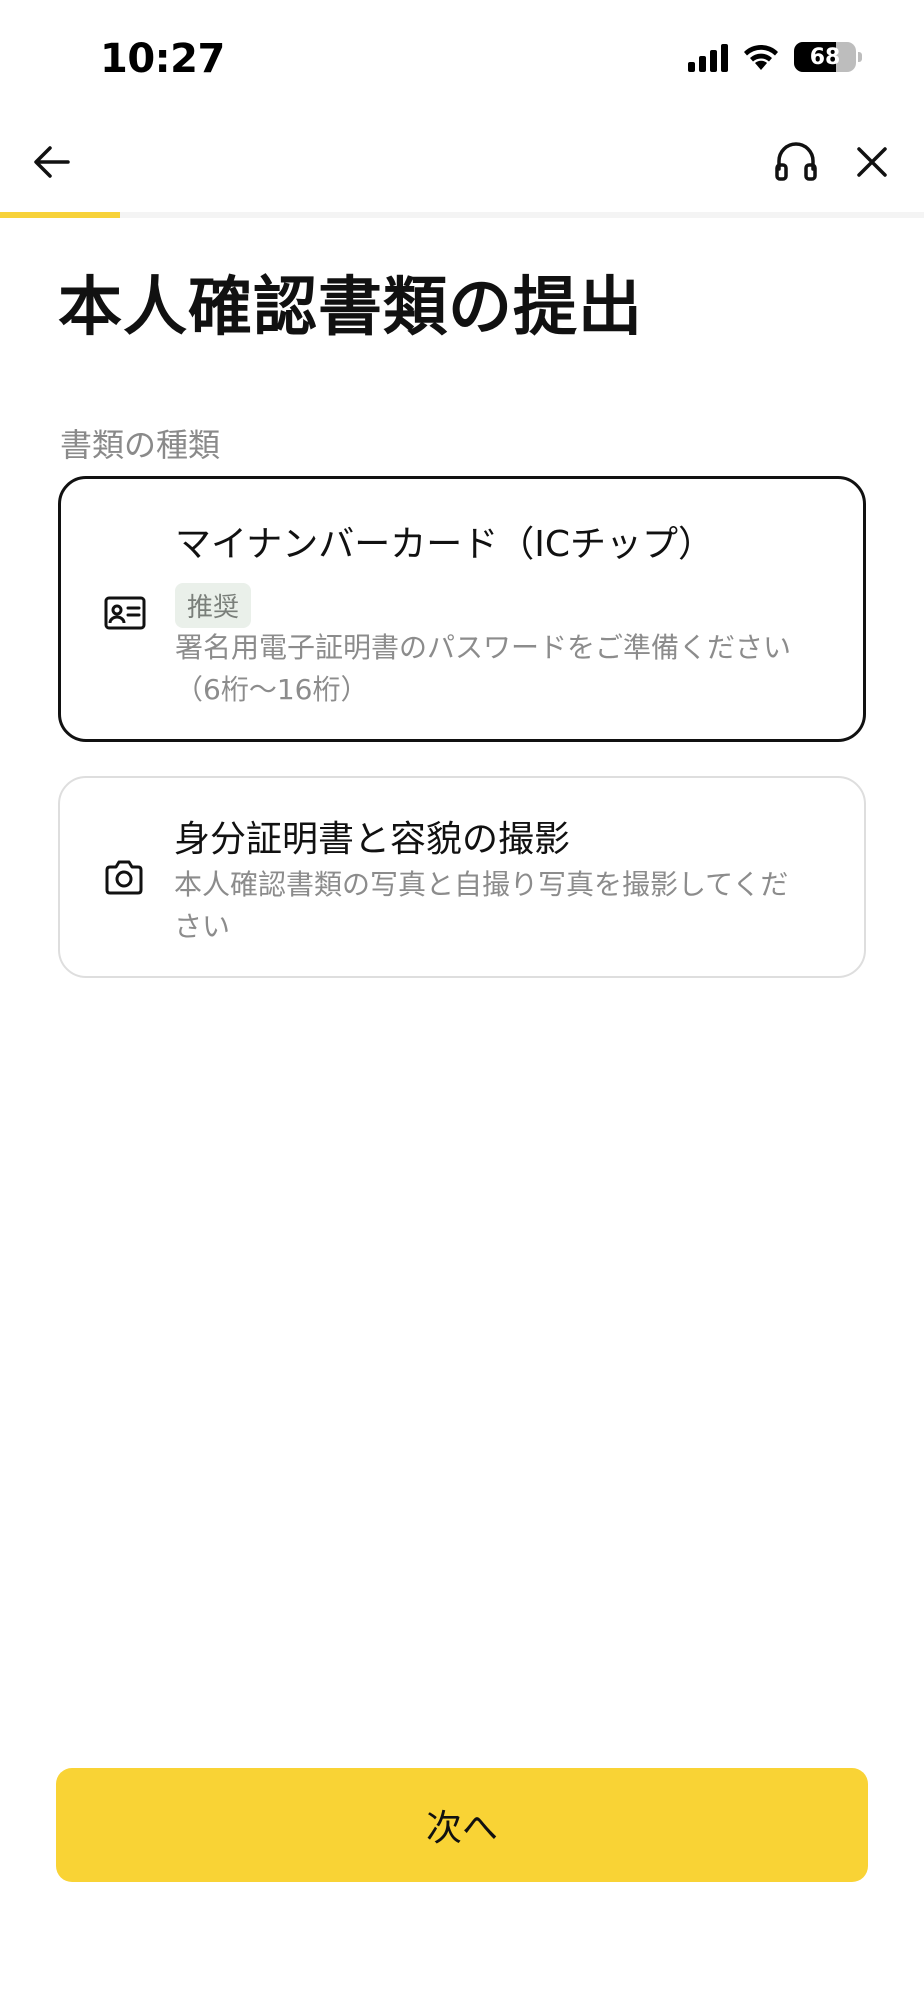  I want to click on nav-bar, so click(462, 166).